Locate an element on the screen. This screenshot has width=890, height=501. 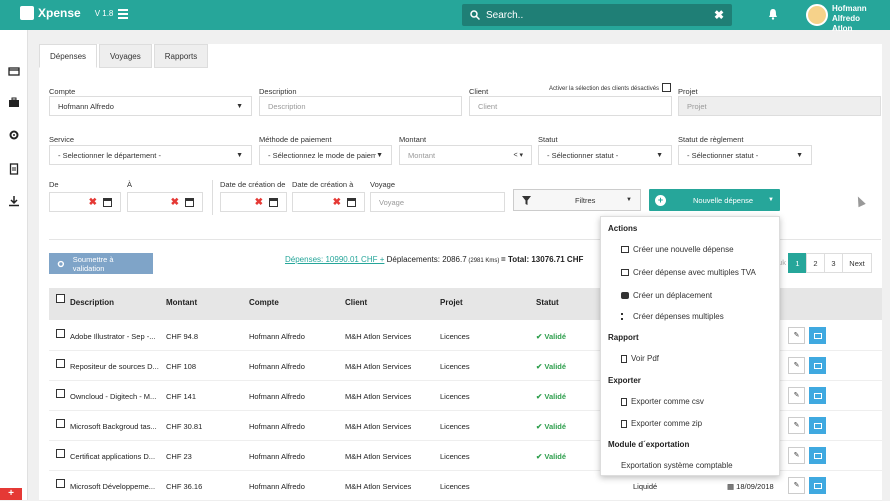
menu-export-csv: Exporter comme csv is located at coordinates (662, 401).